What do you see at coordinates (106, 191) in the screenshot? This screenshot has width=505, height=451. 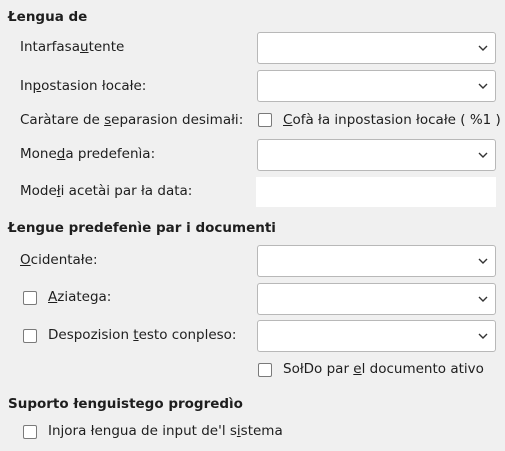 I see `date-patterns-label: Modełi acetài par ła data:` at bounding box center [106, 191].